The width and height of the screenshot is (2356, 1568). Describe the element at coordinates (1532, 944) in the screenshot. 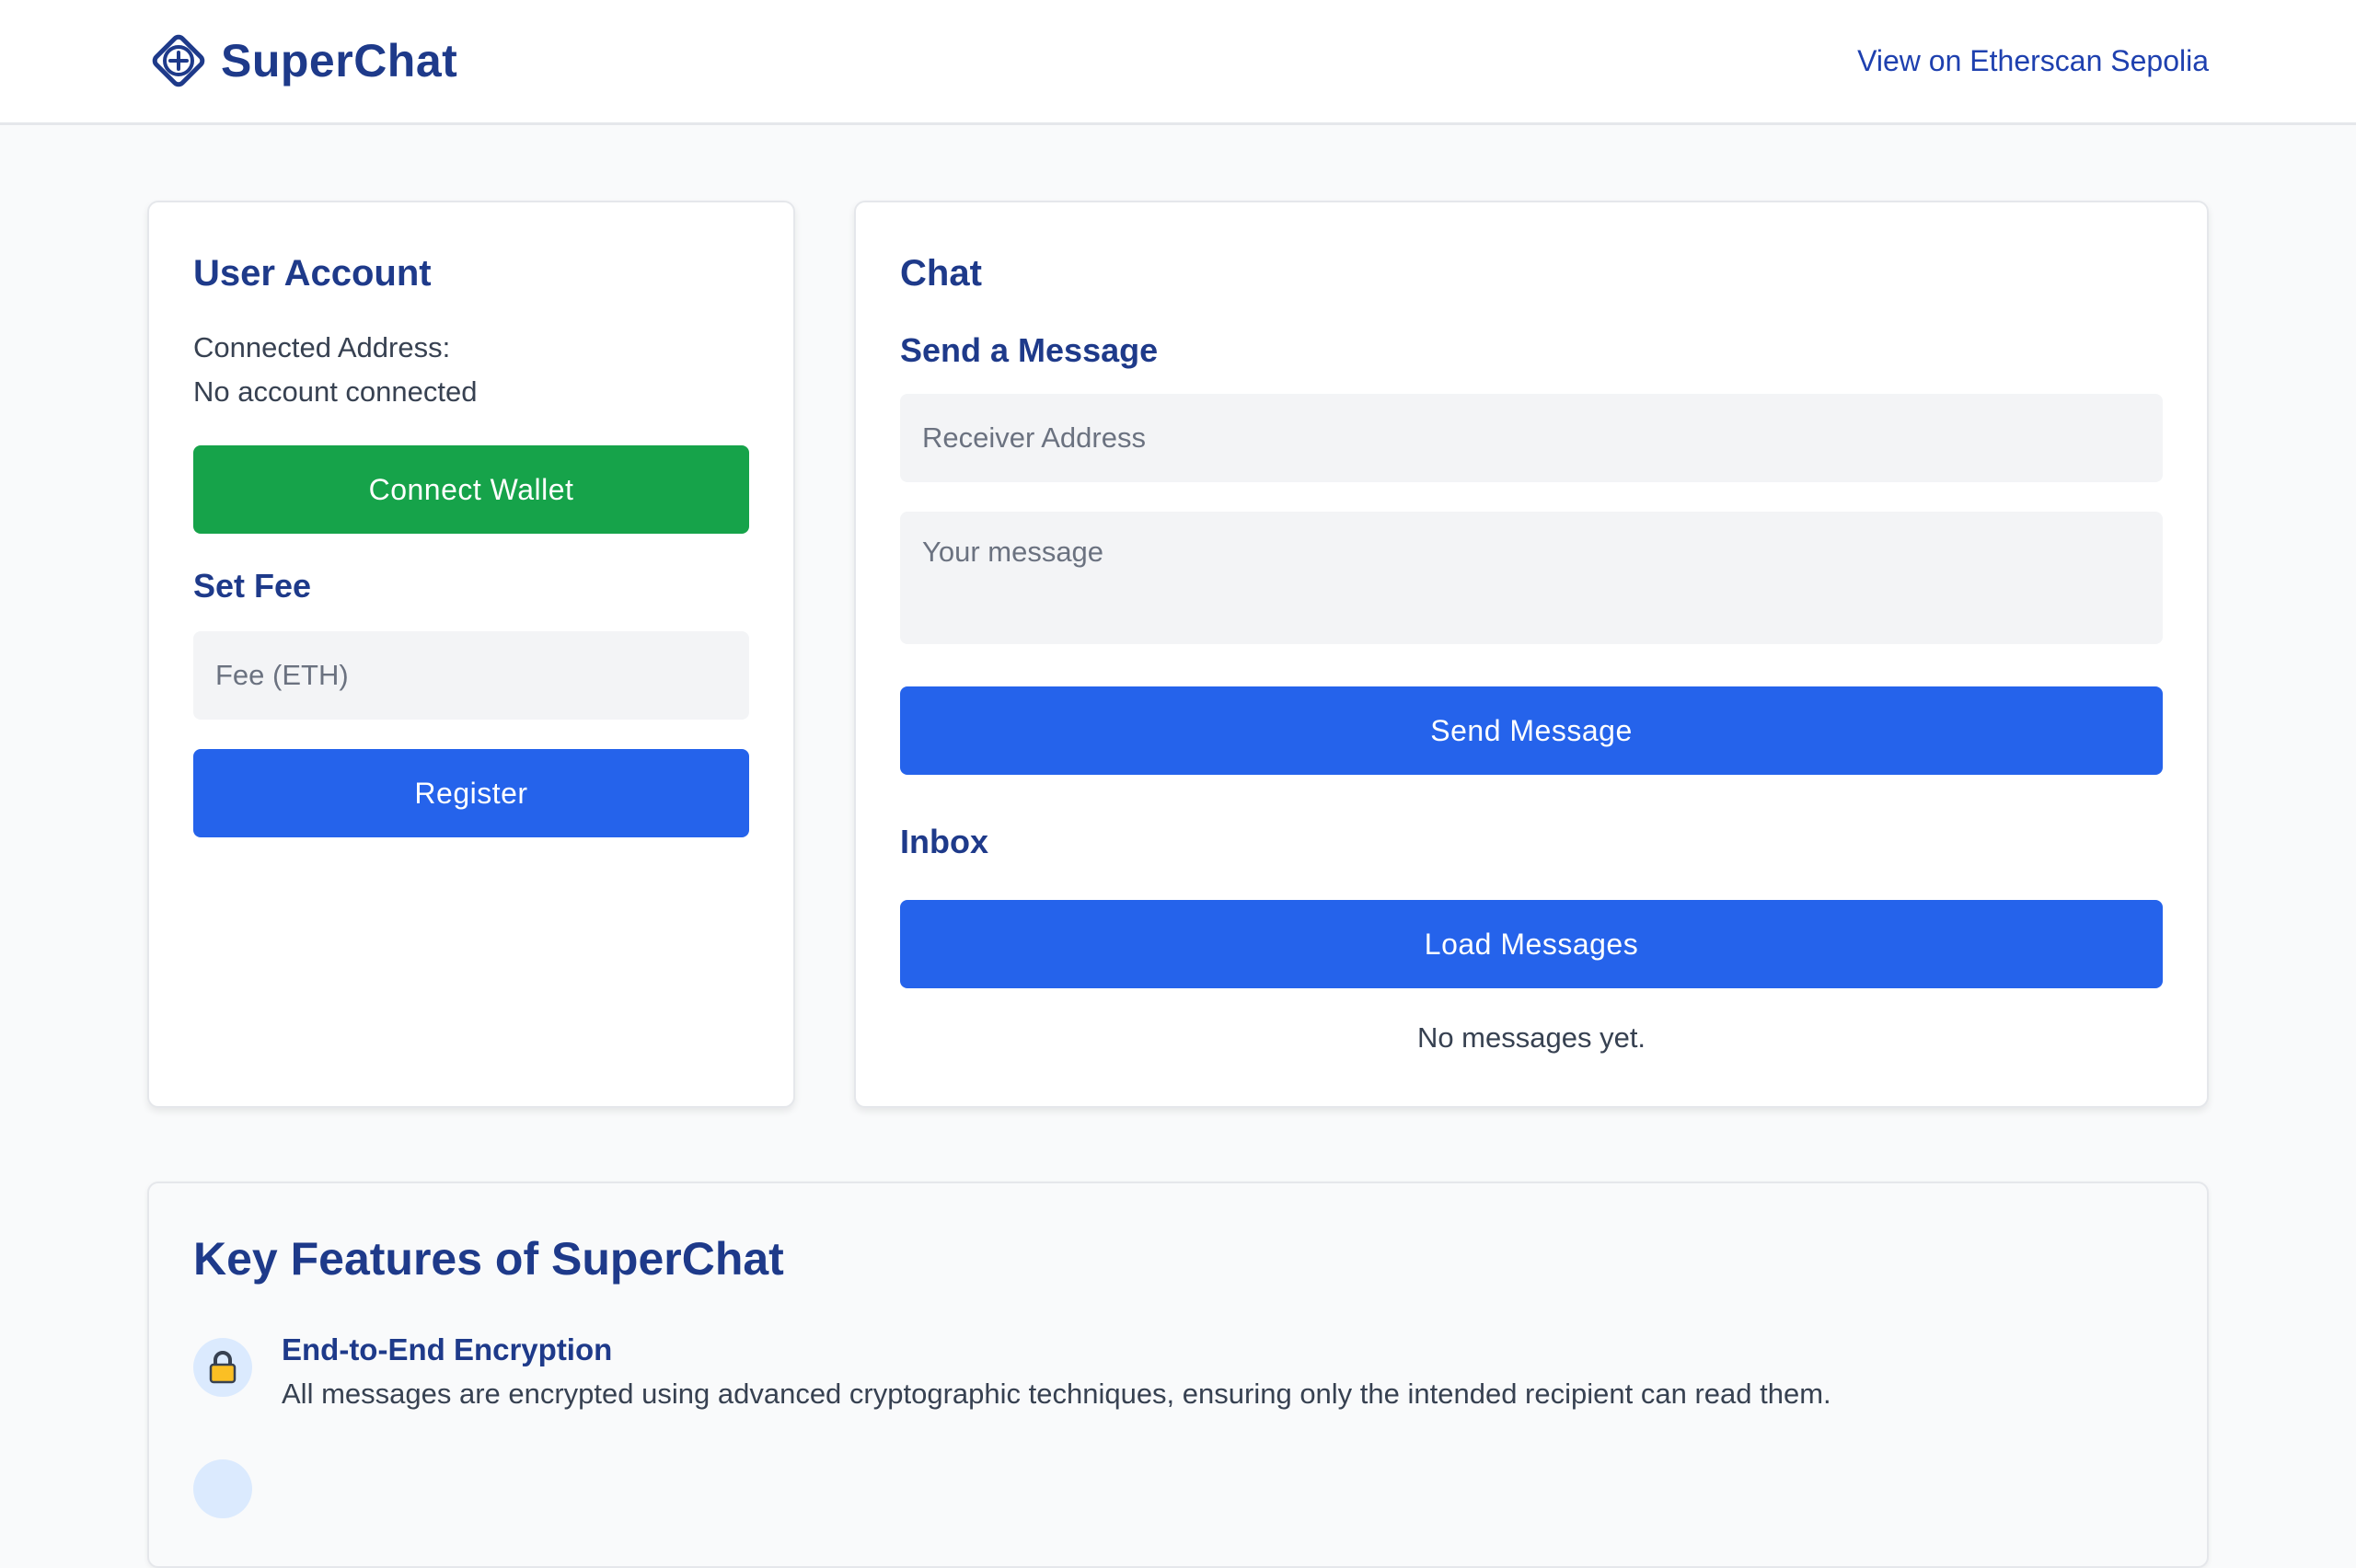

I see `load-messages-button: Load Messages` at that location.